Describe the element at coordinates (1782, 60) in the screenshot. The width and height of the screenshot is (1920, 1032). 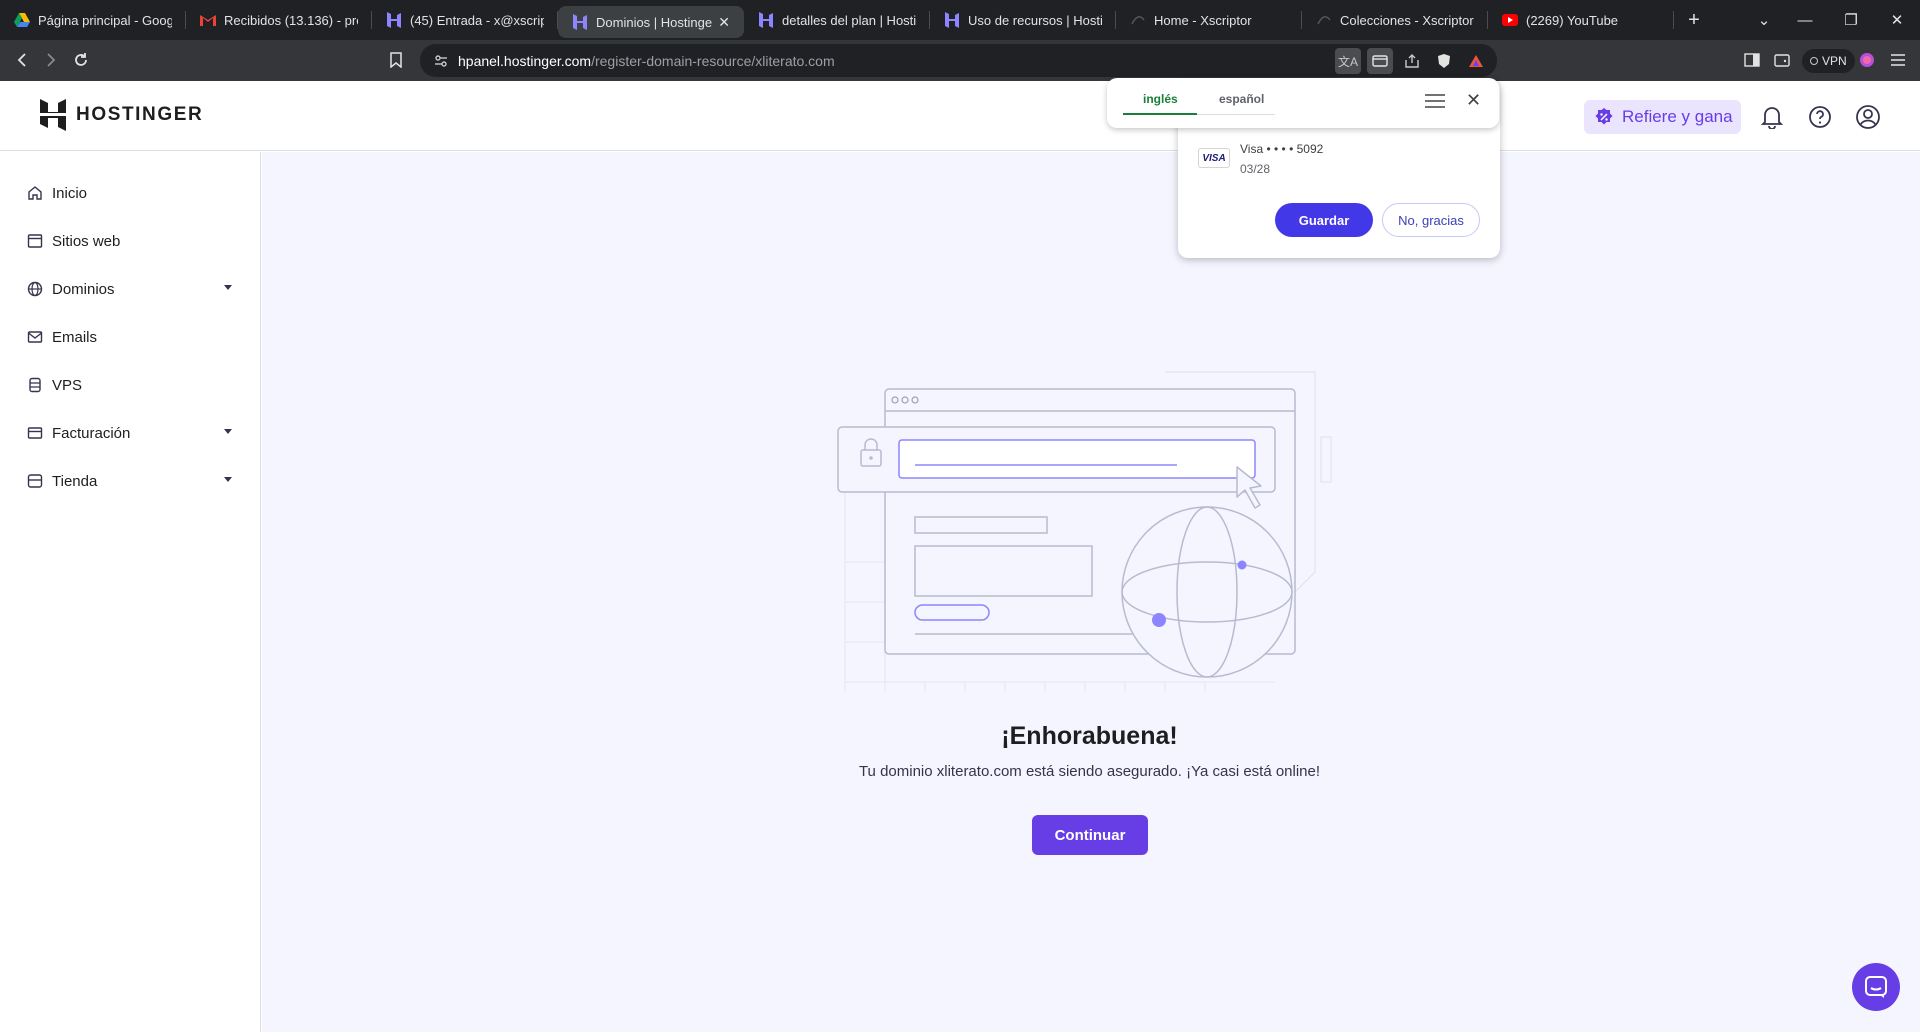
I see `wallet-icon` at that location.